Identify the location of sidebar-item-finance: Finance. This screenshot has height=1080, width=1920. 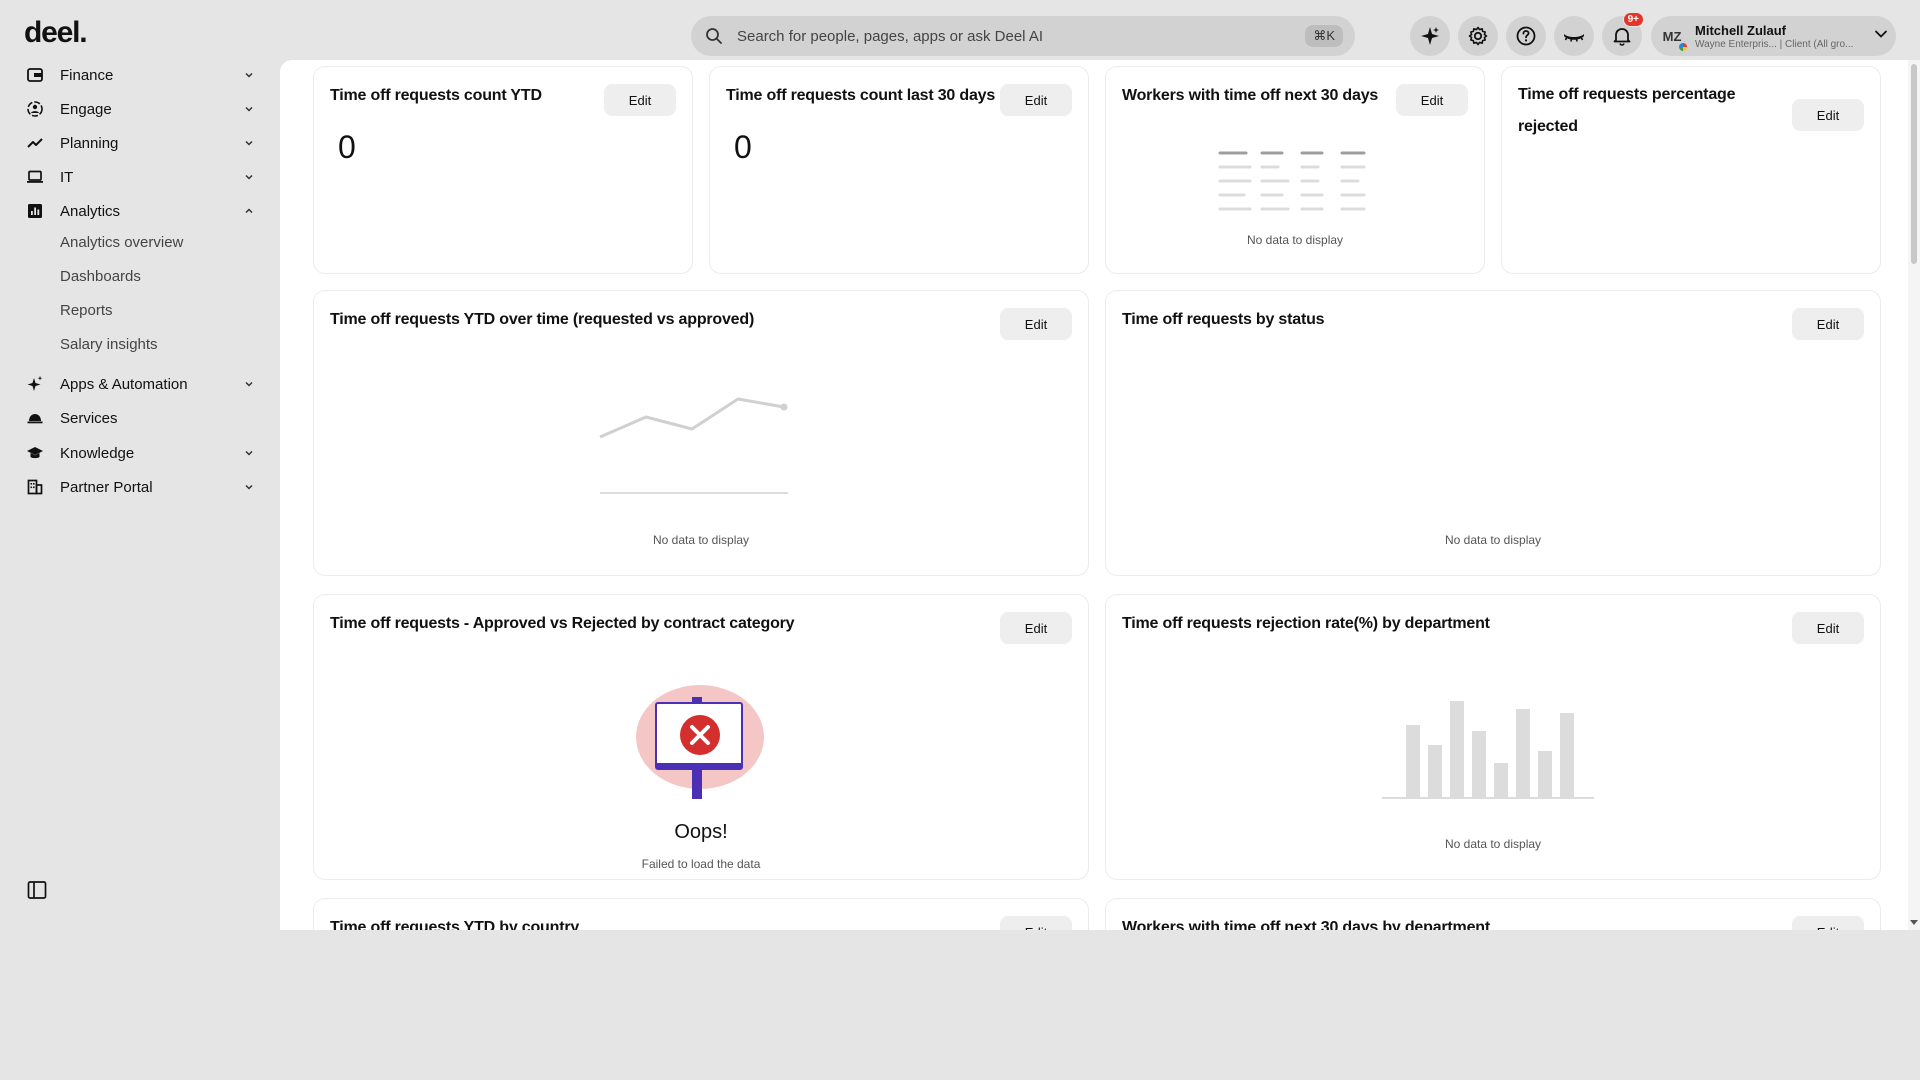
(140, 75).